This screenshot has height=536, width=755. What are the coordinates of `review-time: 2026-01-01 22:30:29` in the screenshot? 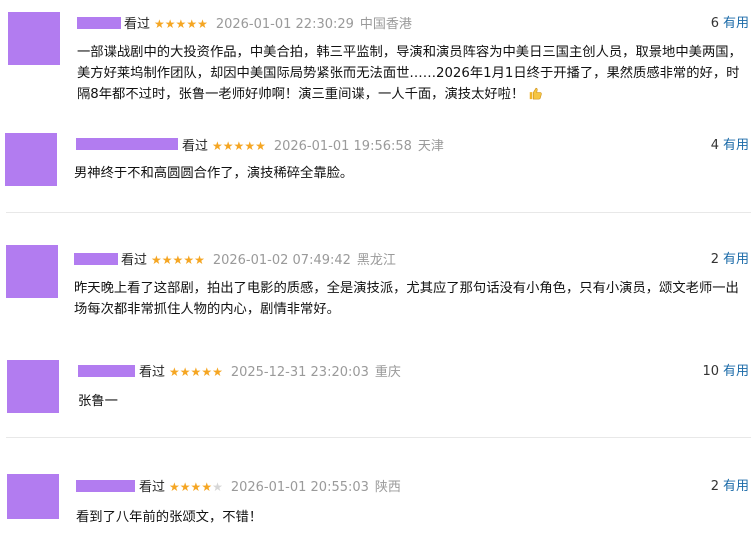 It's located at (284, 24).